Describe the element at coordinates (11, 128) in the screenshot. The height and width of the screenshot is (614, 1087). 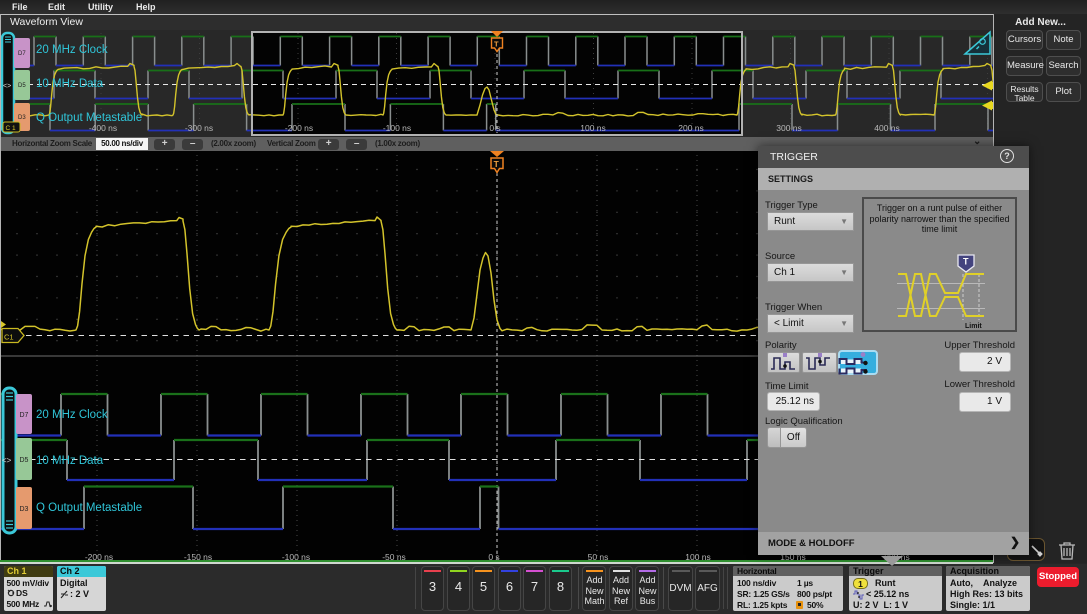
I see `svg-text: C 1` at that location.